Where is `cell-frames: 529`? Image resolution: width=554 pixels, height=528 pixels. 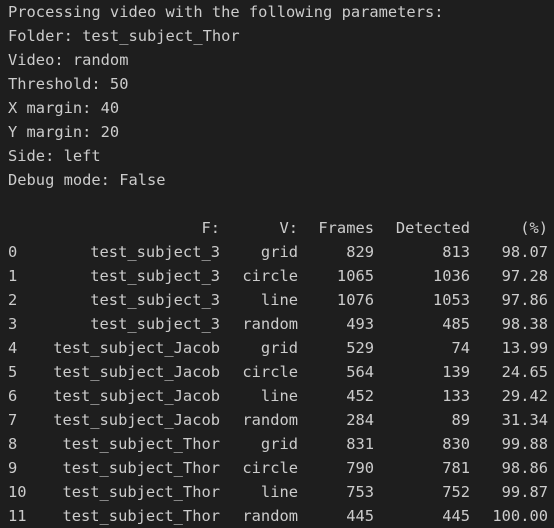 cell-frames: 529 is located at coordinates (360, 348).